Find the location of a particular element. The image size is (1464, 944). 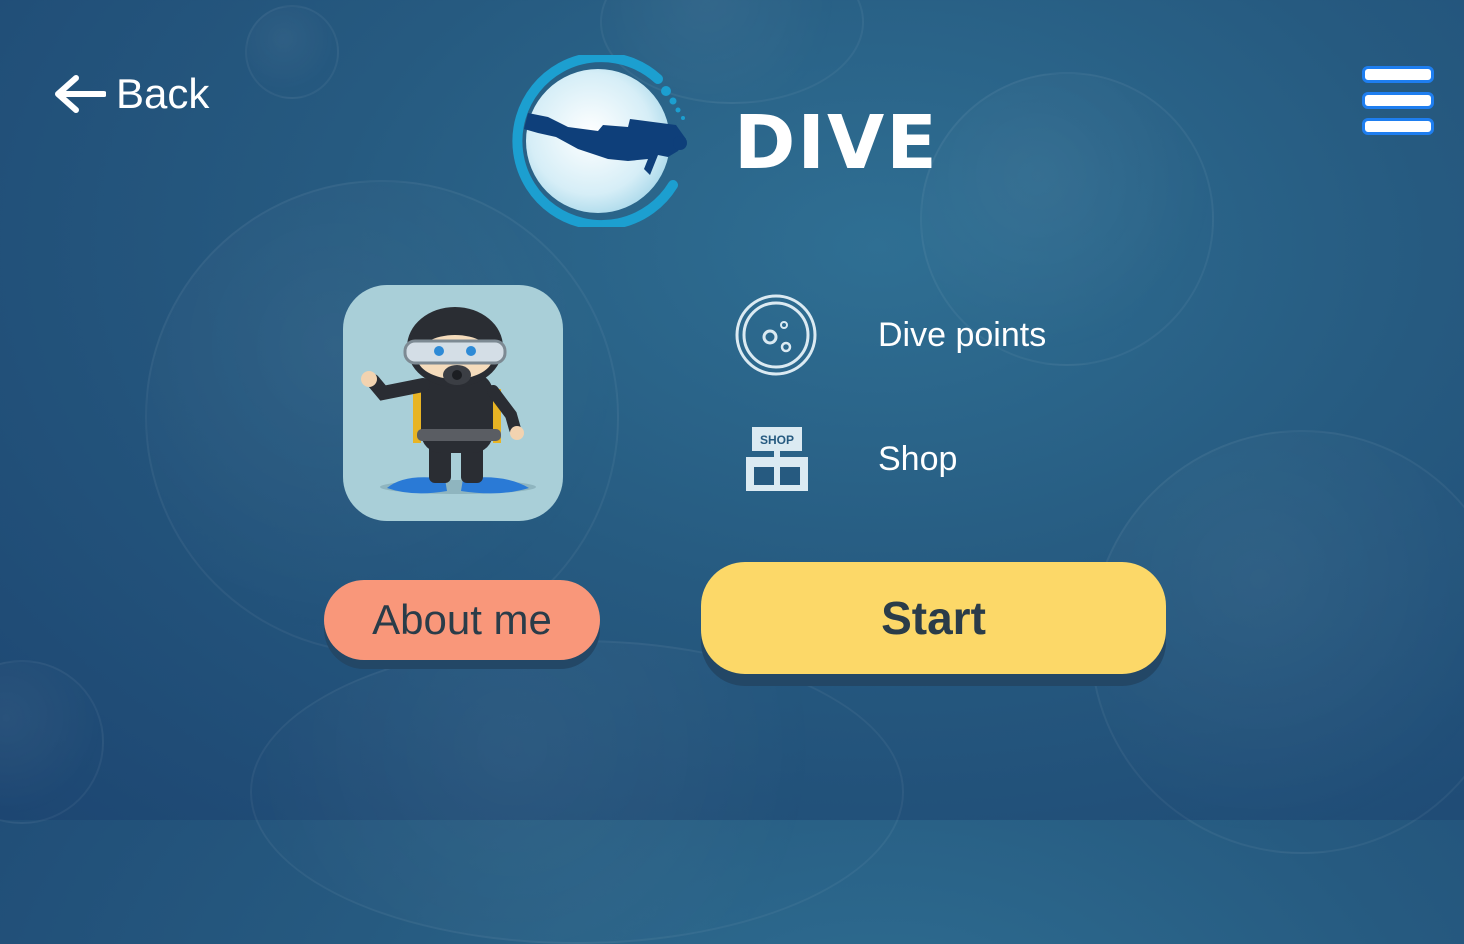

hamburger-menu-icon is located at coordinates (1398, 101).